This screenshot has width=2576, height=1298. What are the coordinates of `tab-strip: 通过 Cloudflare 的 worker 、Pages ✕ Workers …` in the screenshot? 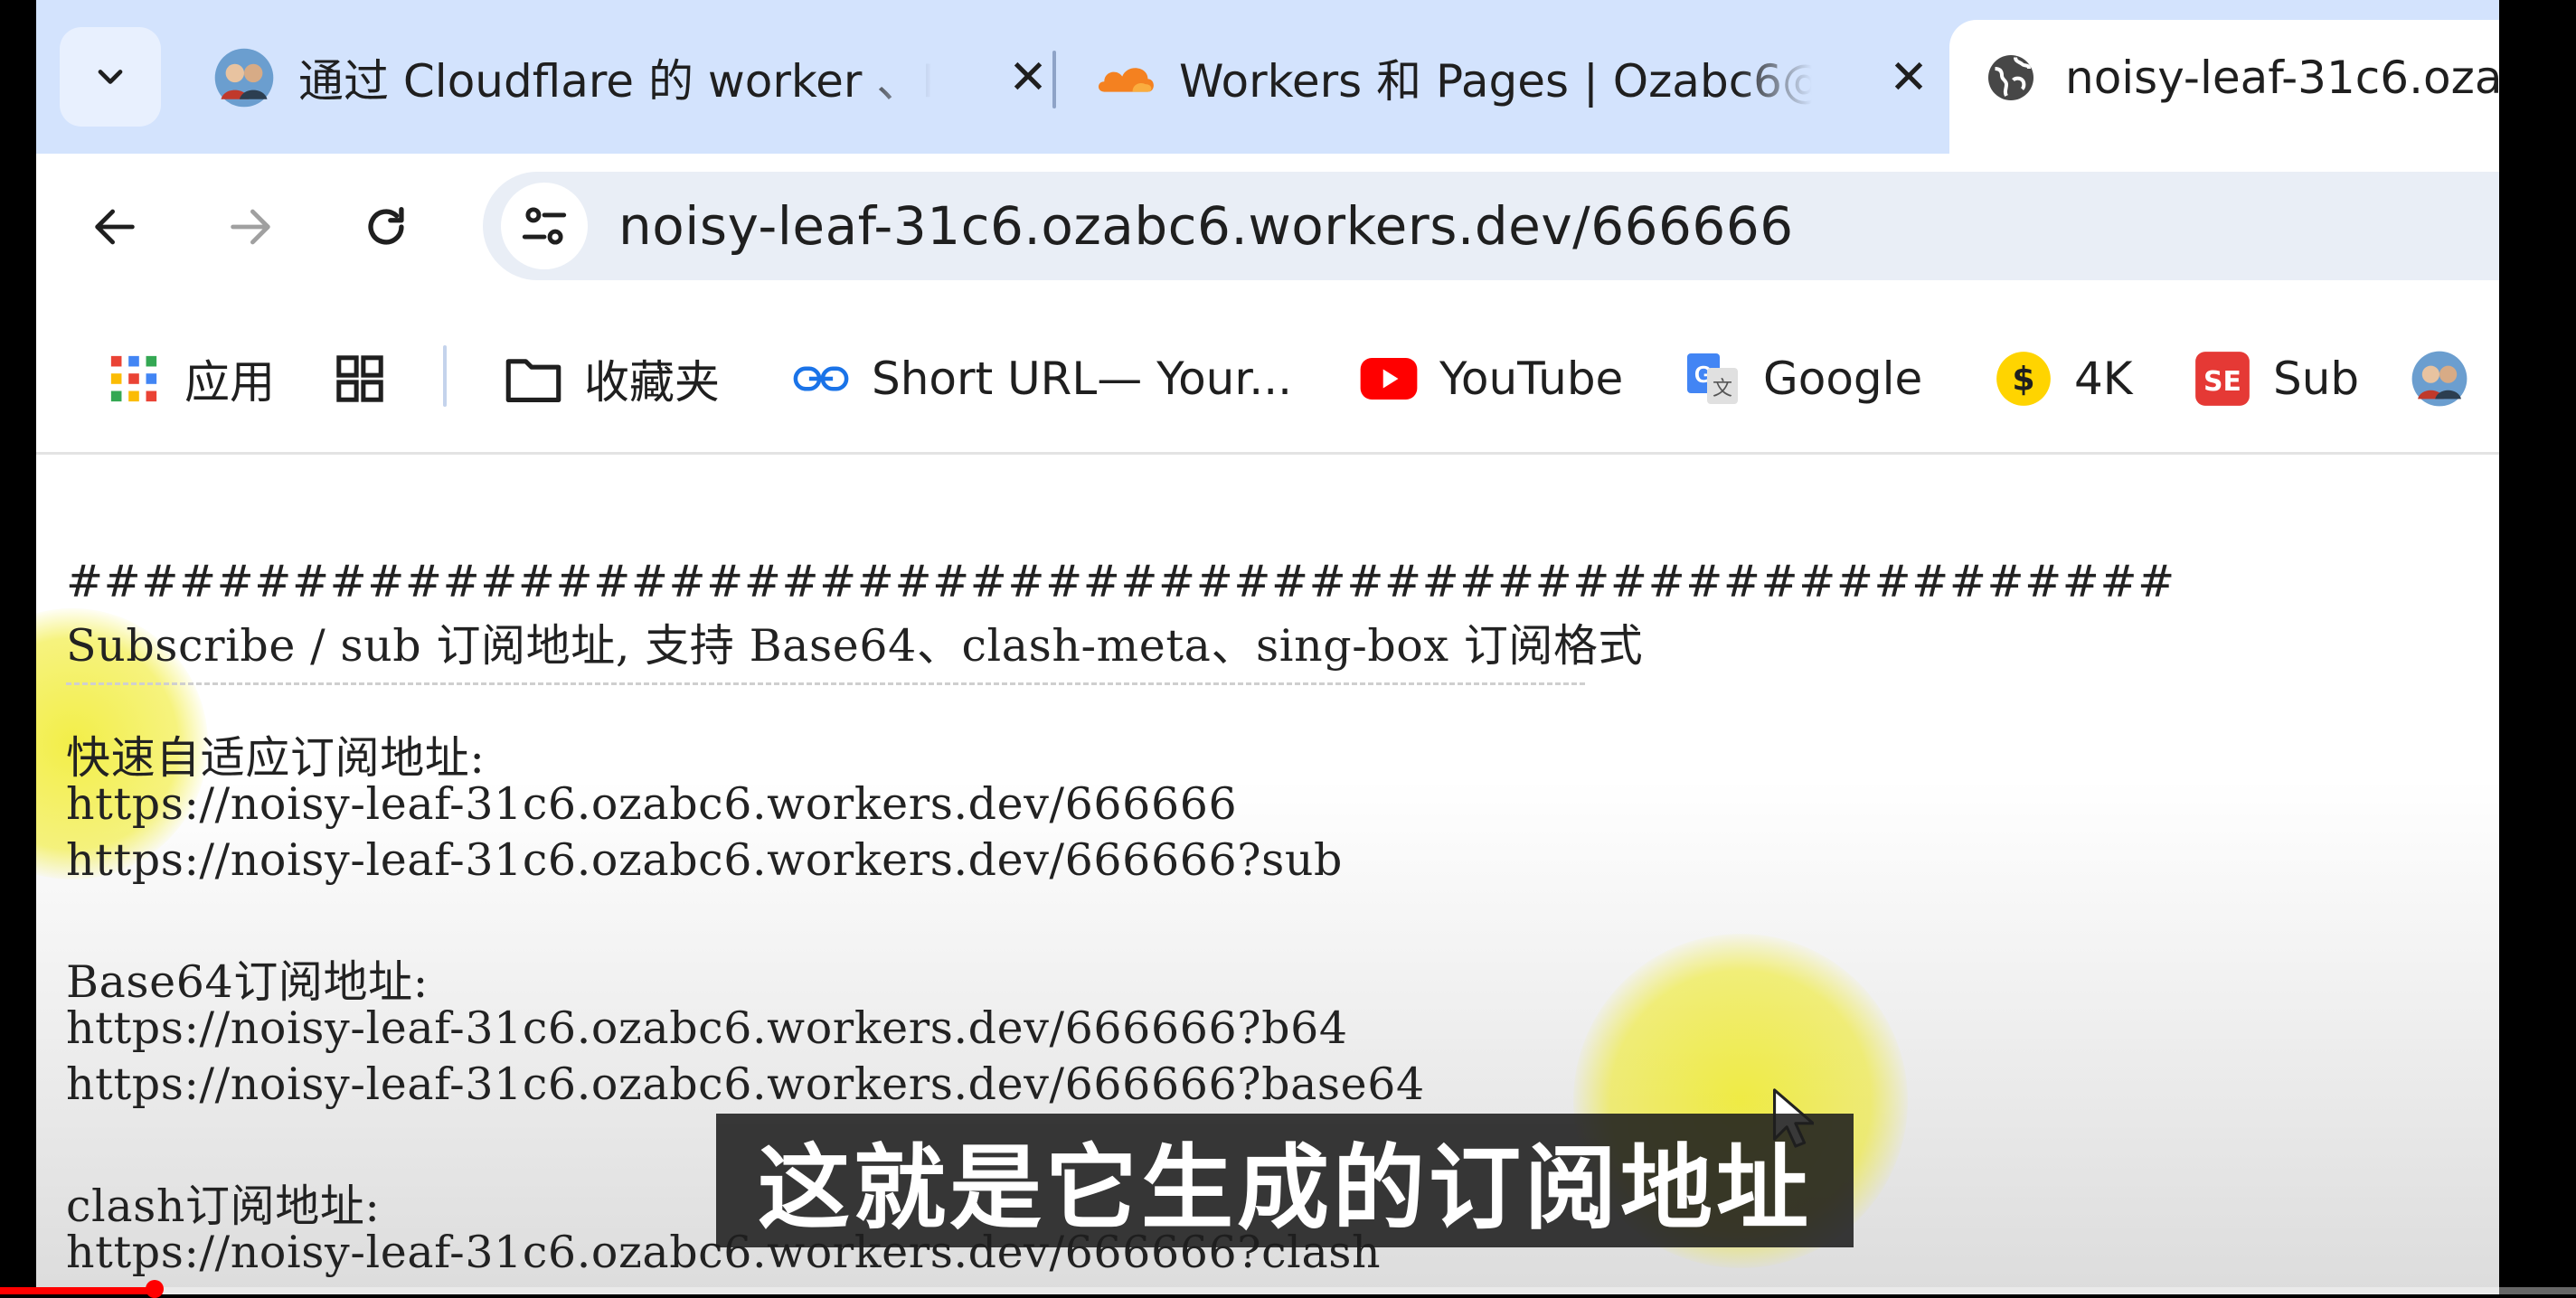 It's located at (1267, 82).